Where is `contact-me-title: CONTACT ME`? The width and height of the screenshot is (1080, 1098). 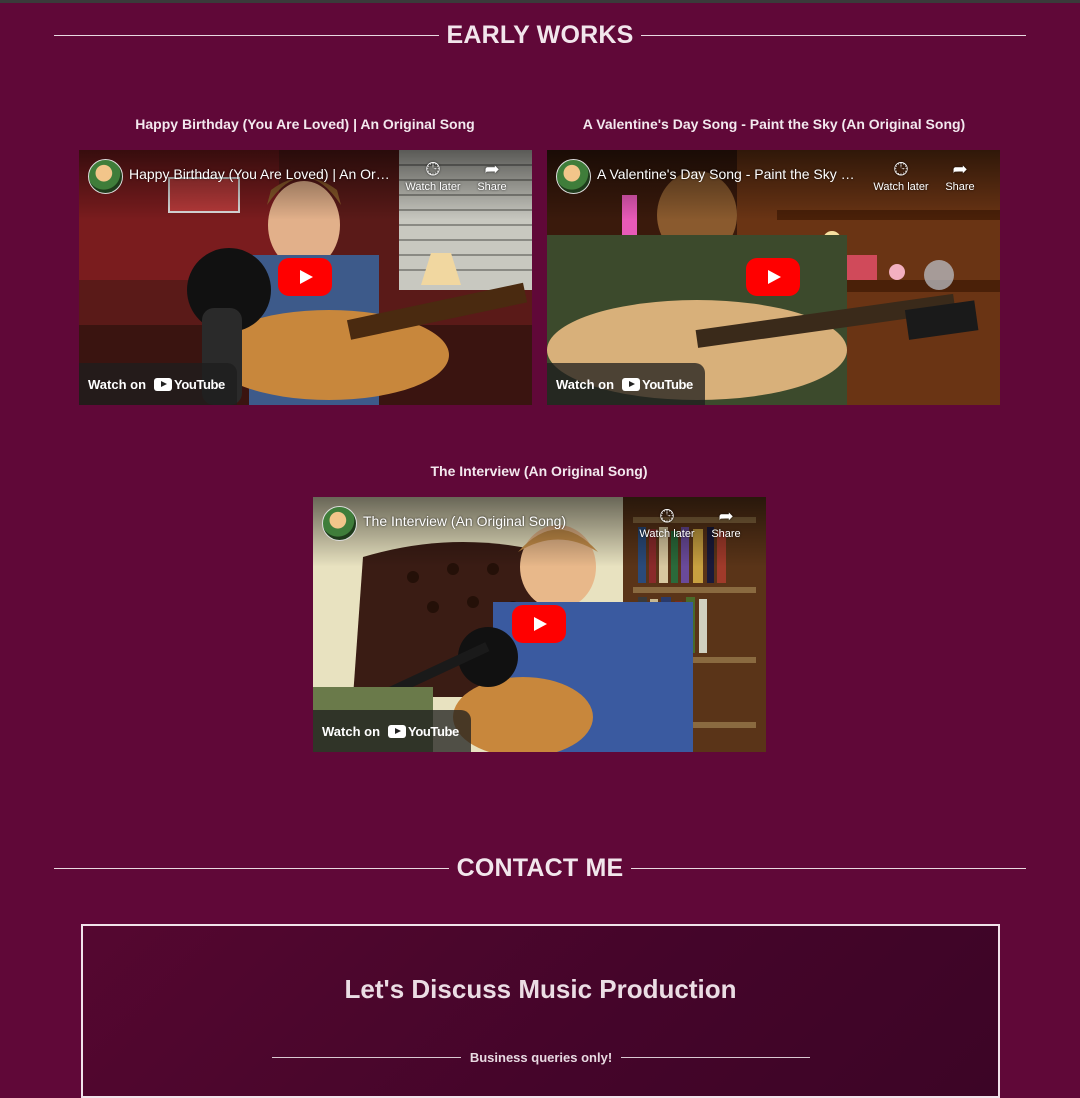 contact-me-title: CONTACT ME is located at coordinates (540, 867).